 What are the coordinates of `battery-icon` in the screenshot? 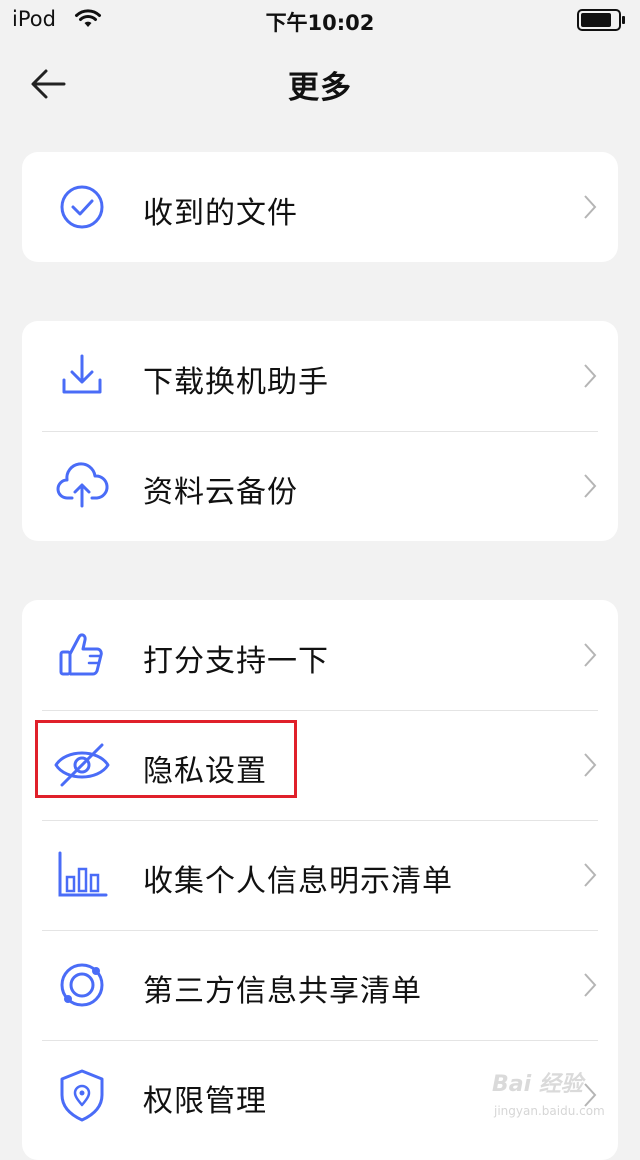 It's located at (602, 22).